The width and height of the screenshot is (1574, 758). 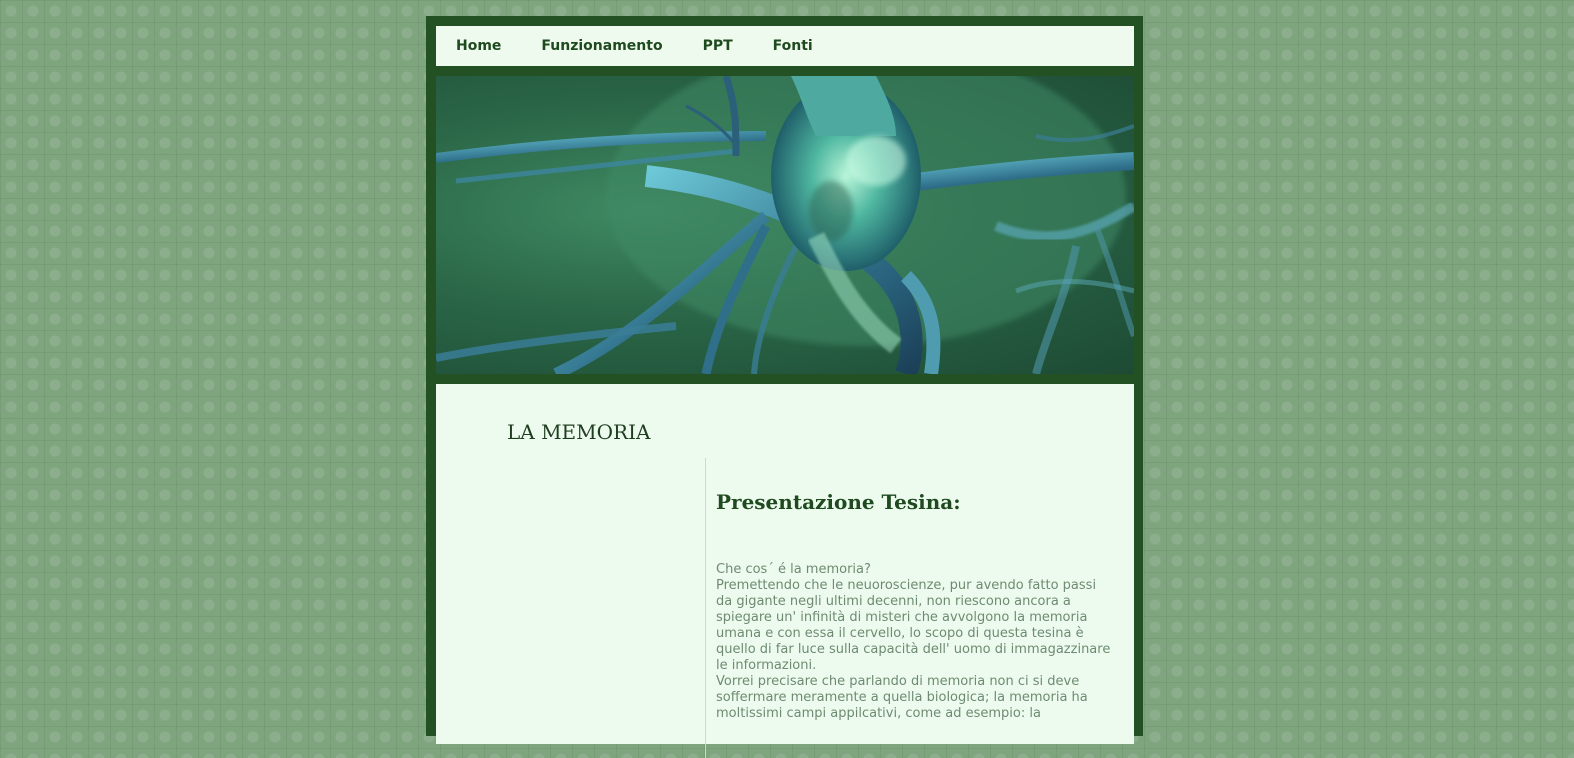 What do you see at coordinates (793, 46) in the screenshot?
I see `nav-item-fonti: Fonti` at bounding box center [793, 46].